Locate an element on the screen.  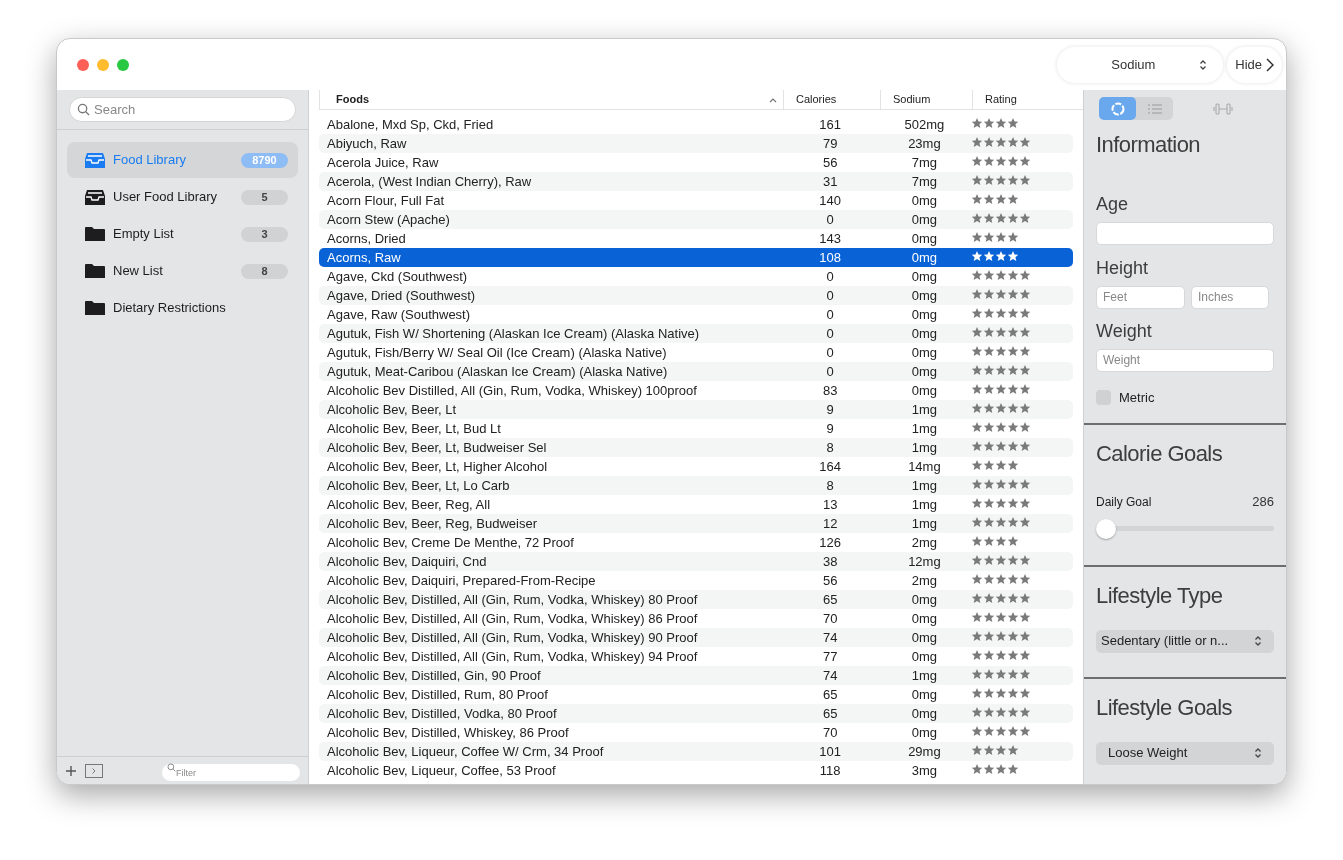
column-header: Foods is located at coordinates (551, 99).